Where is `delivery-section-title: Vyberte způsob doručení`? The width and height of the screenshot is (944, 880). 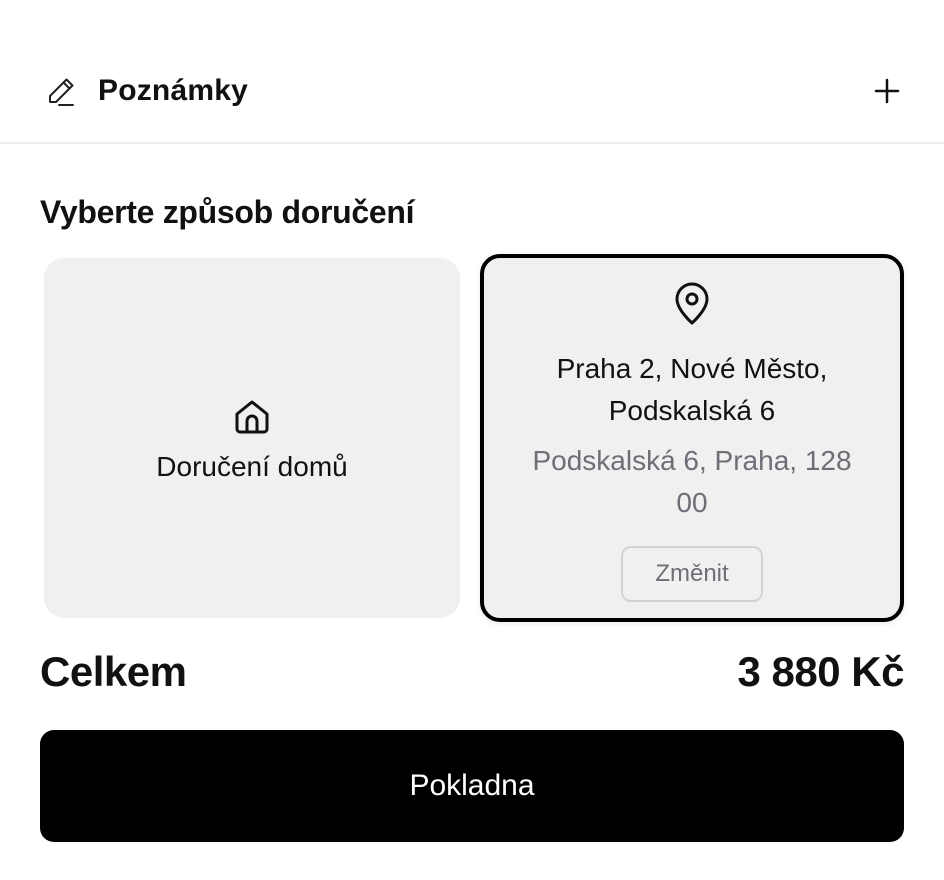
delivery-section-title: Vyberte způsob doručení is located at coordinates (227, 212).